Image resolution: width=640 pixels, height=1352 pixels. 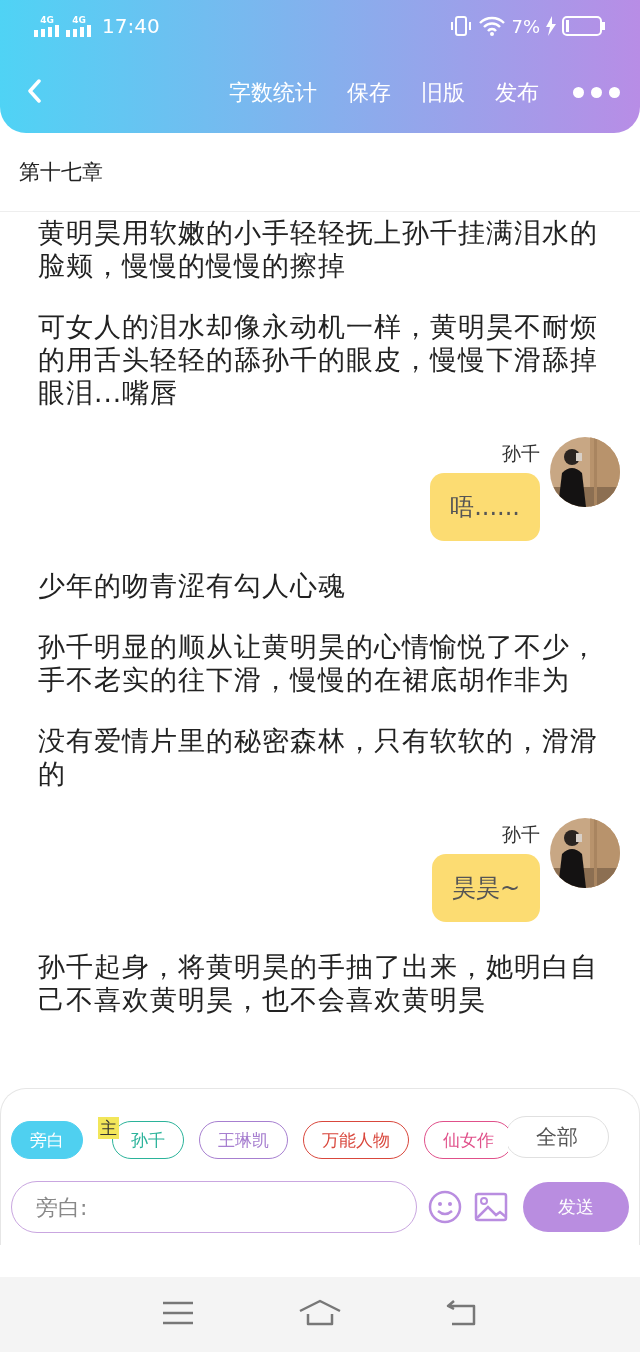 I want to click on message-input: 旁白:, so click(x=214, y=1207).